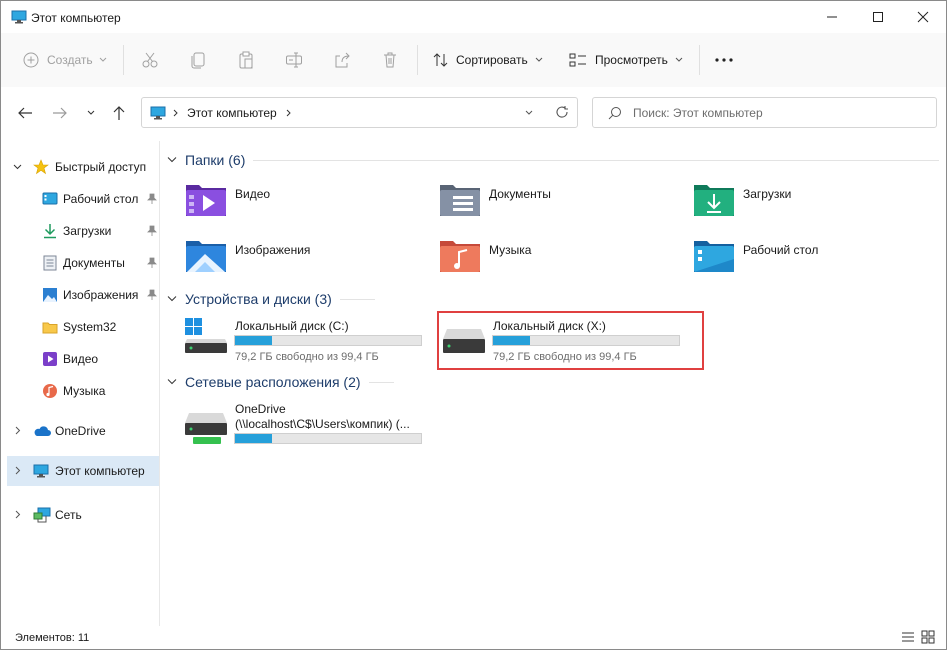  What do you see at coordinates (473, 17) in the screenshot?
I see `title-bar: Этот компьютер` at bounding box center [473, 17].